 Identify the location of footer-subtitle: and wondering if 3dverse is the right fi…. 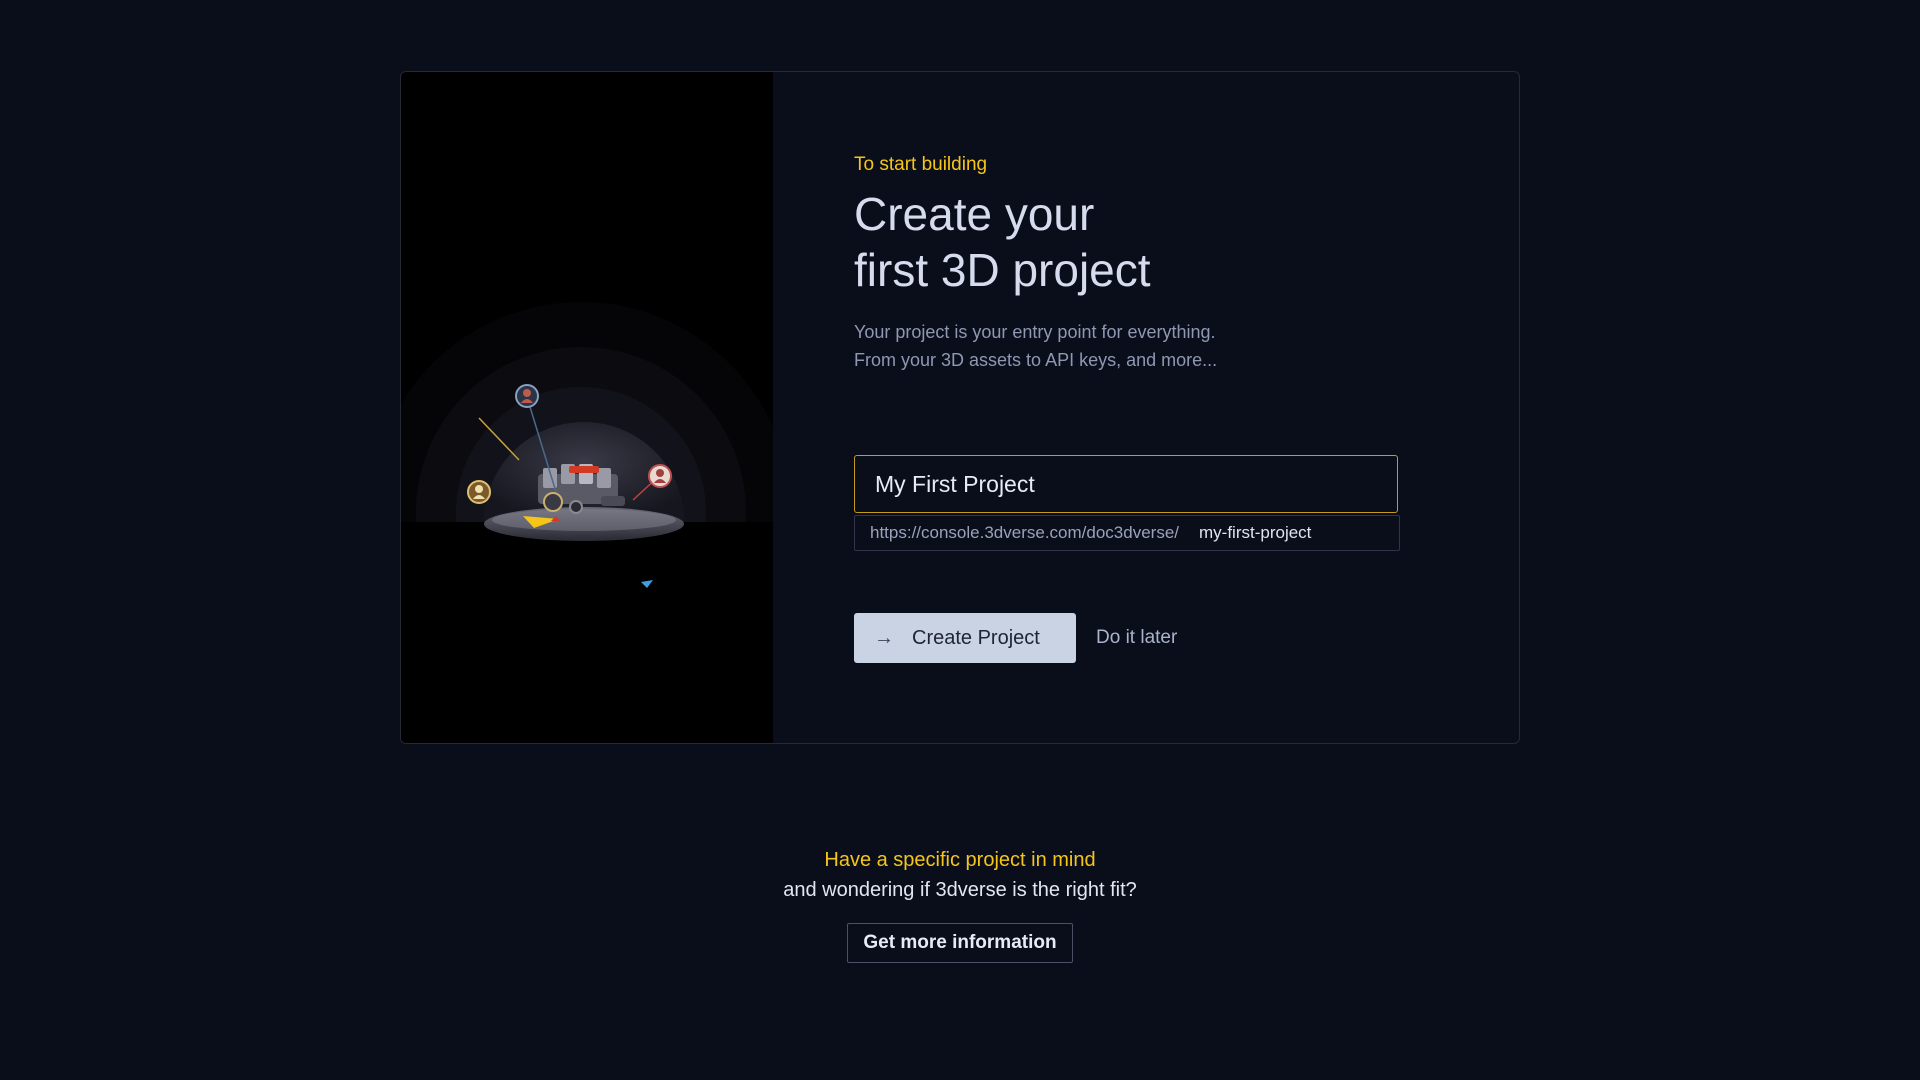
(960, 890).